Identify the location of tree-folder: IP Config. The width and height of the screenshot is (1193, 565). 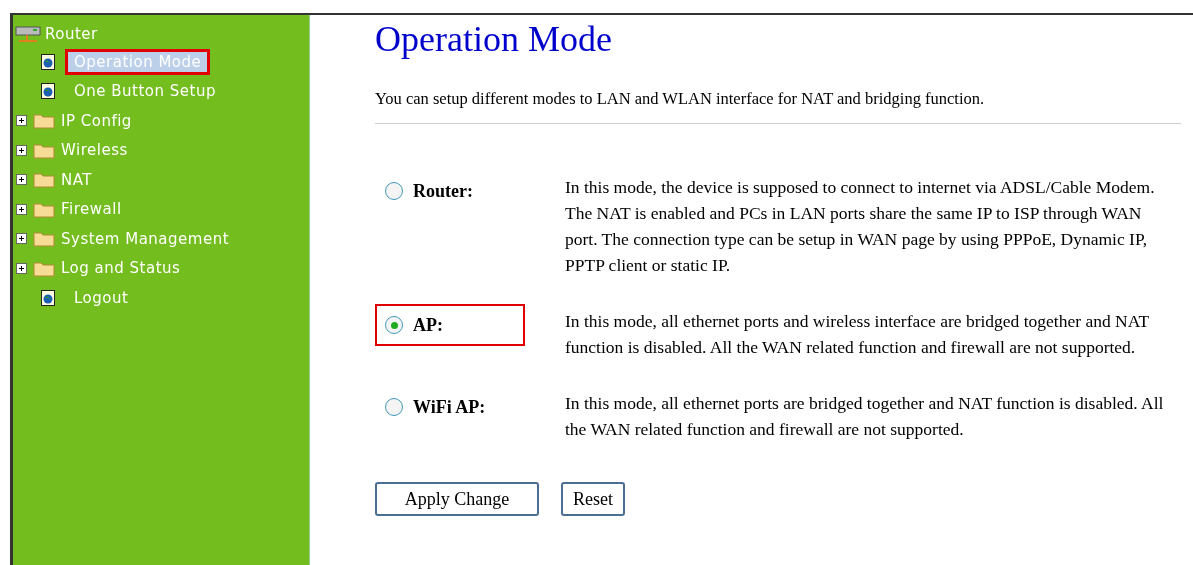
(96, 120).